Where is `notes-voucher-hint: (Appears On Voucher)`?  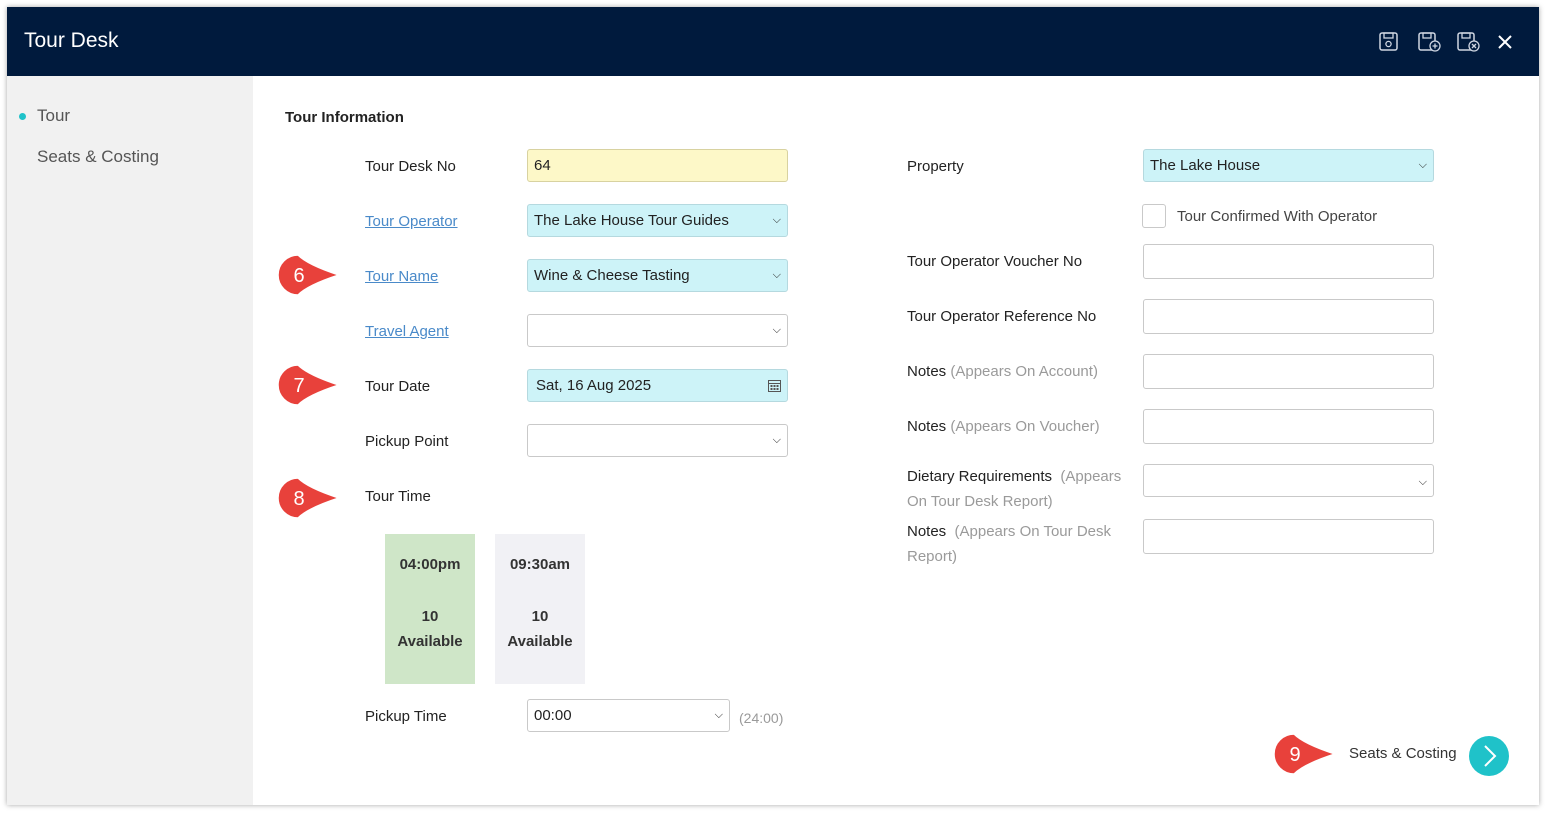
notes-voucher-hint: (Appears On Voucher) is located at coordinates (1025, 426).